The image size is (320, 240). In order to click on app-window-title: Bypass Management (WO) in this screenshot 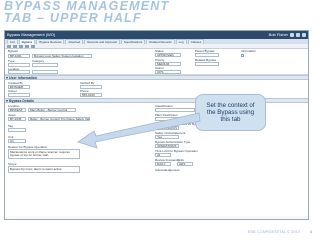, I will do `click(31, 34)`.